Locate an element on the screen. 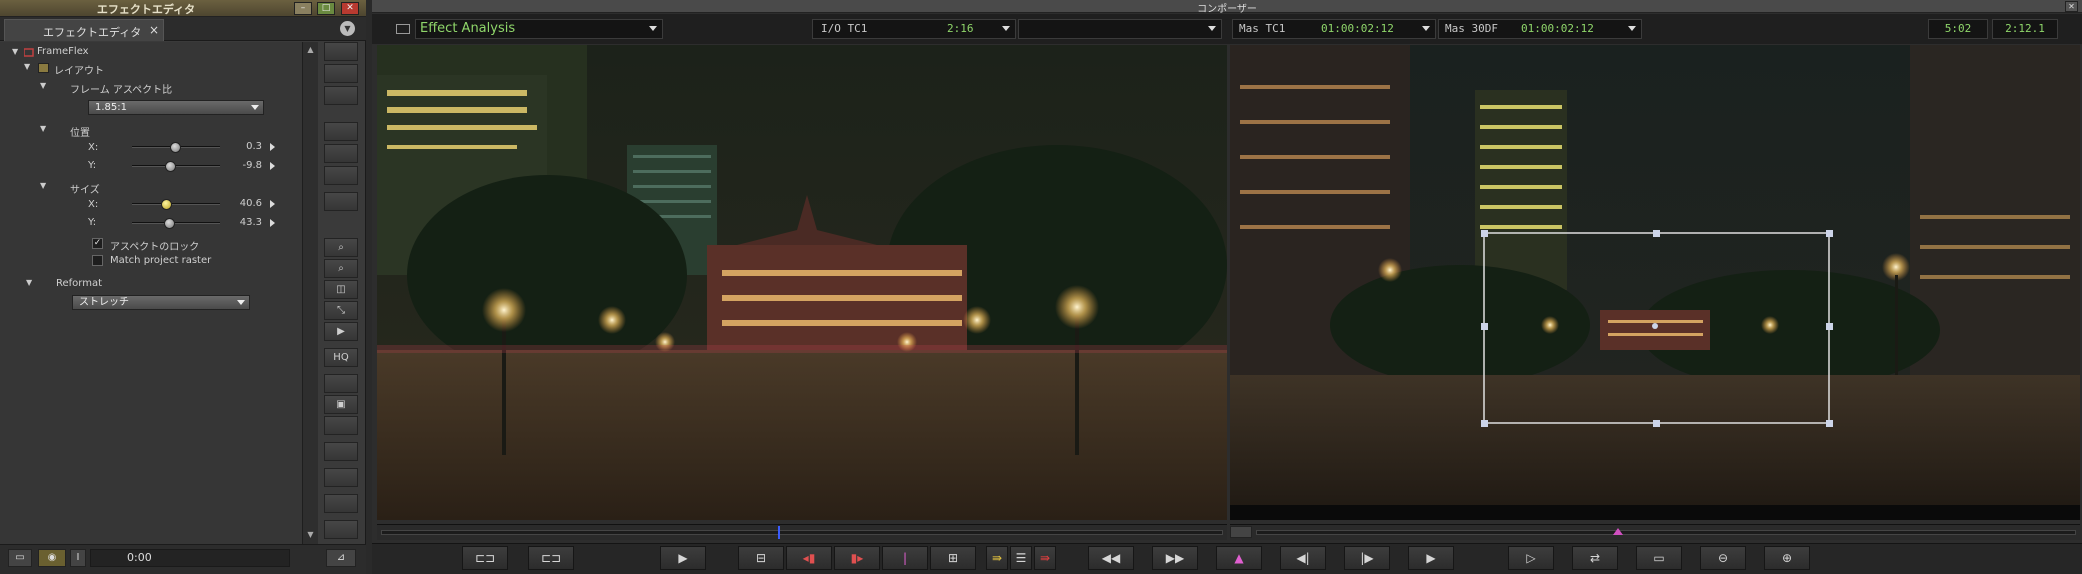  source-menu-select: Effect Analysis is located at coordinates (539, 29).